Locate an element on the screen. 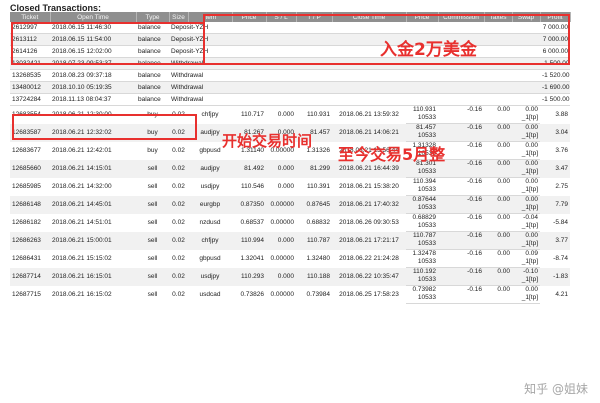 Image resolution: width=600 pixels, height=403 pixels. ticket-cell: 13268535 is located at coordinates (30, 75).